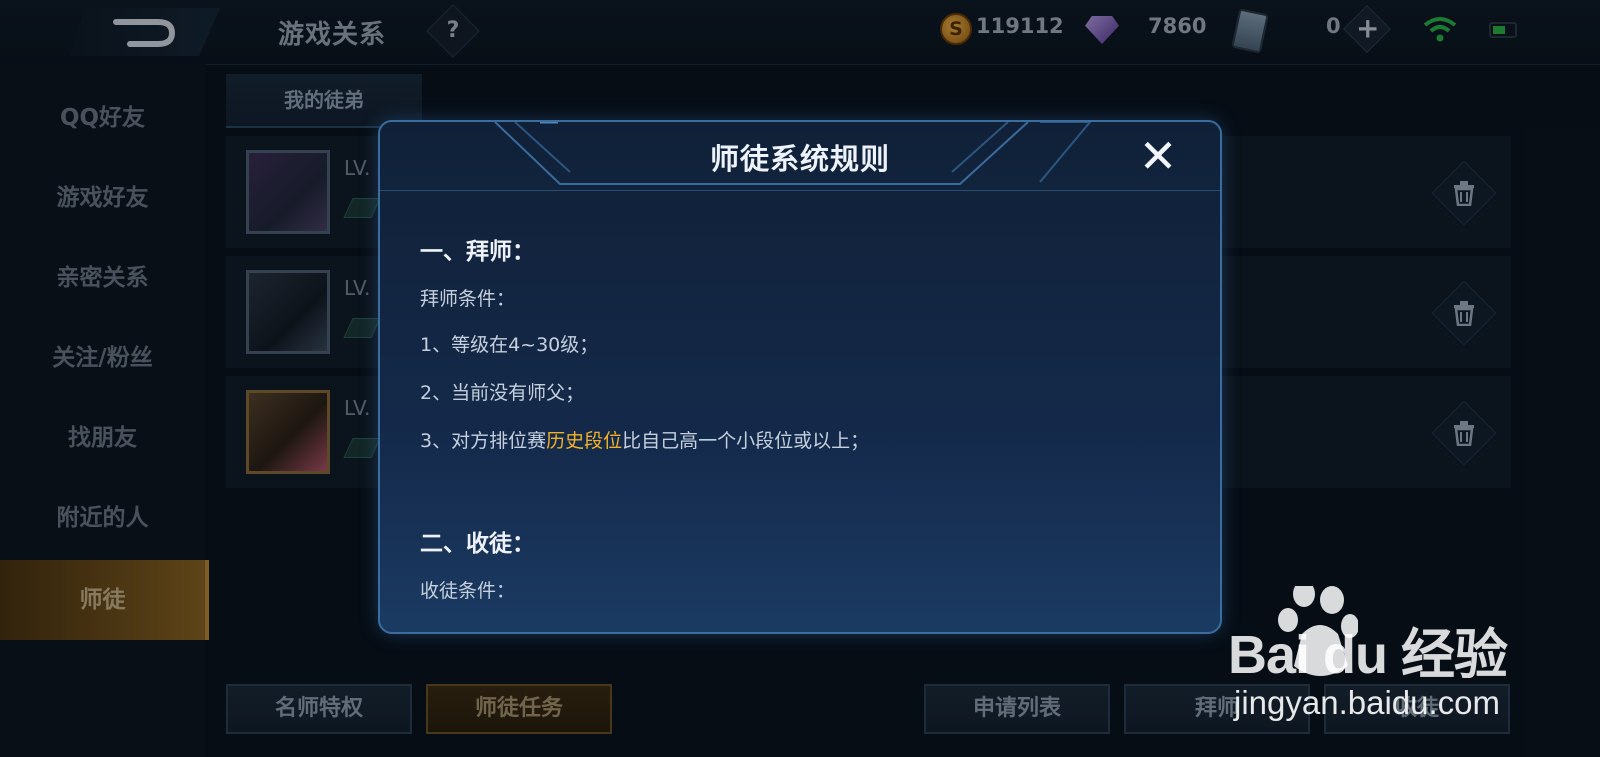 This screenshot has width=1600, height=757. I want to click on watermark-text: Bai du 经验, so click(1368, 655).